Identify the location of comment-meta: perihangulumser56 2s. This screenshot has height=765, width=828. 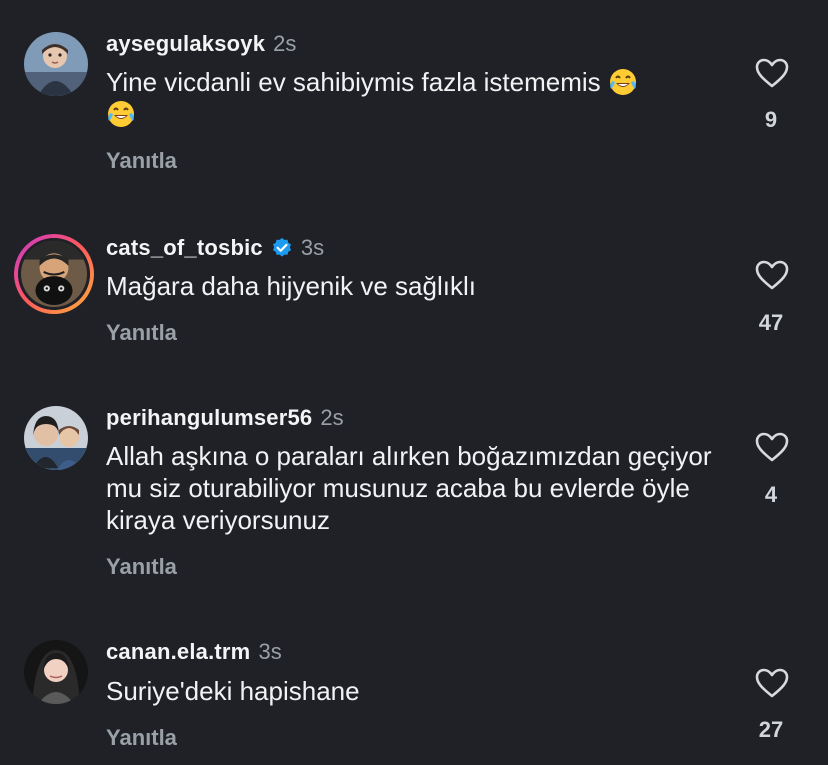
(225, 418).